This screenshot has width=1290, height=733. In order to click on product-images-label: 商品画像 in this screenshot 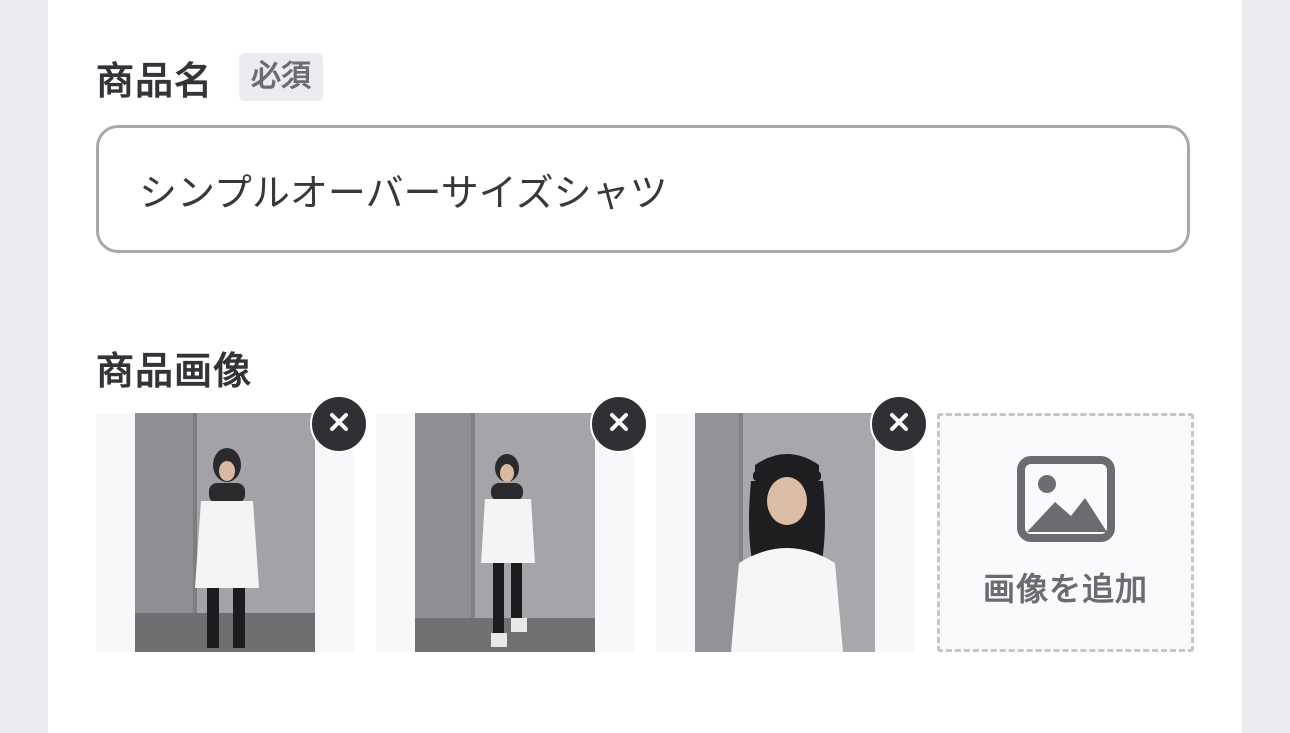, I will do `click(174, 371)`.